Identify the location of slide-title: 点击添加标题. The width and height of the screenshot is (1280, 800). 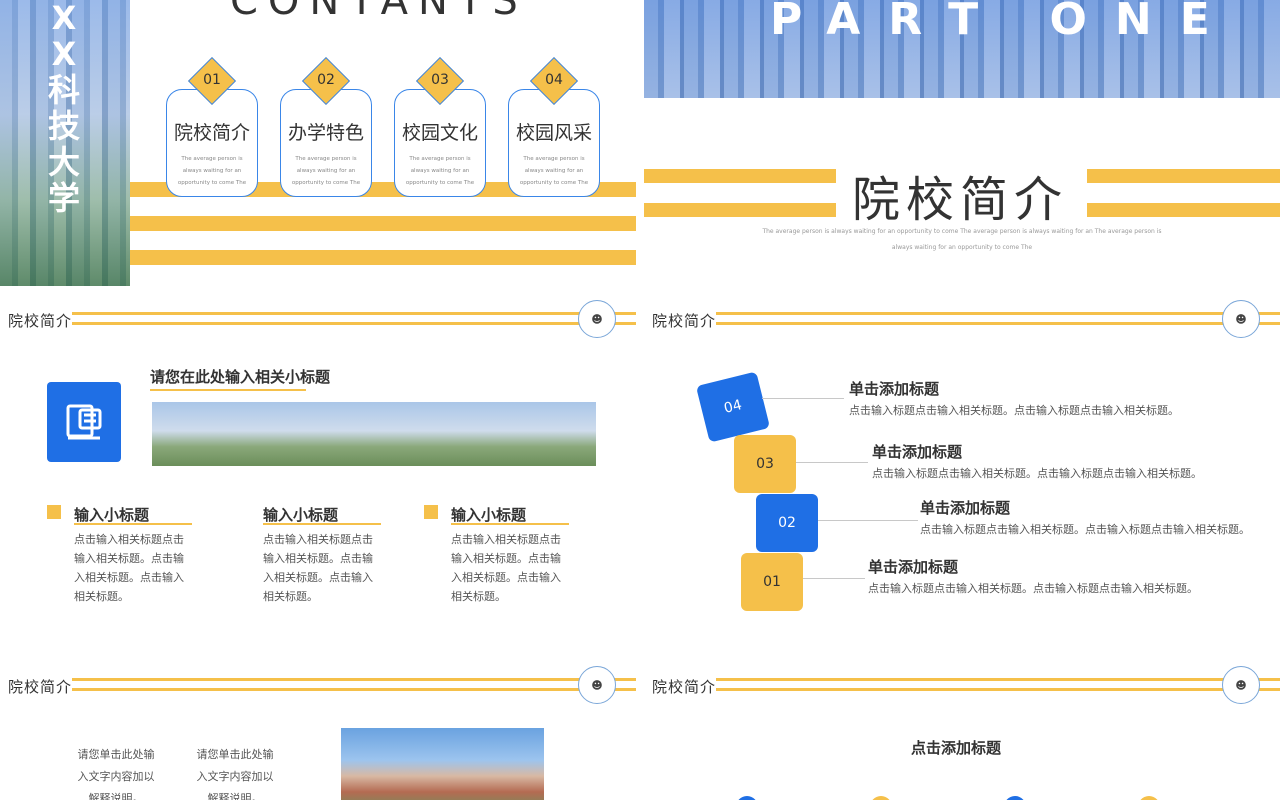
(956, 747).